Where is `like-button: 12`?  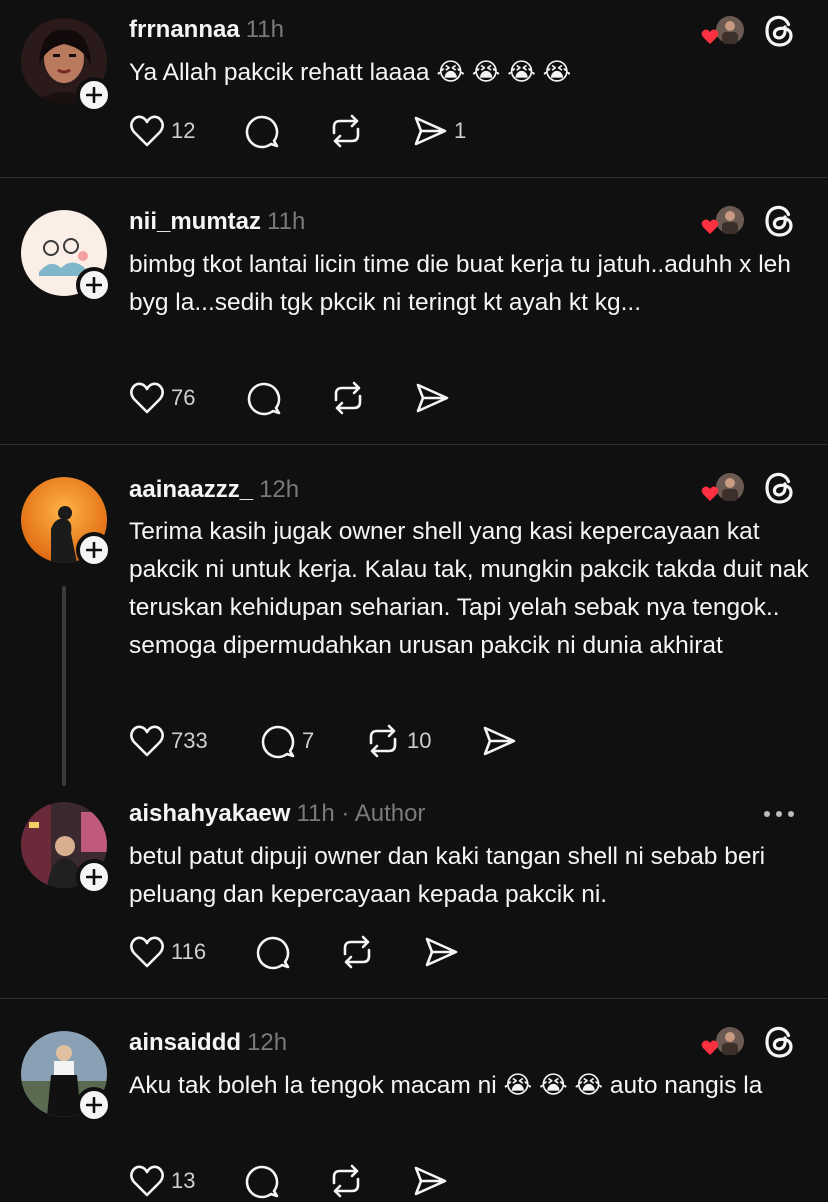 like-button: 12 is located at coordinates (162, 131).